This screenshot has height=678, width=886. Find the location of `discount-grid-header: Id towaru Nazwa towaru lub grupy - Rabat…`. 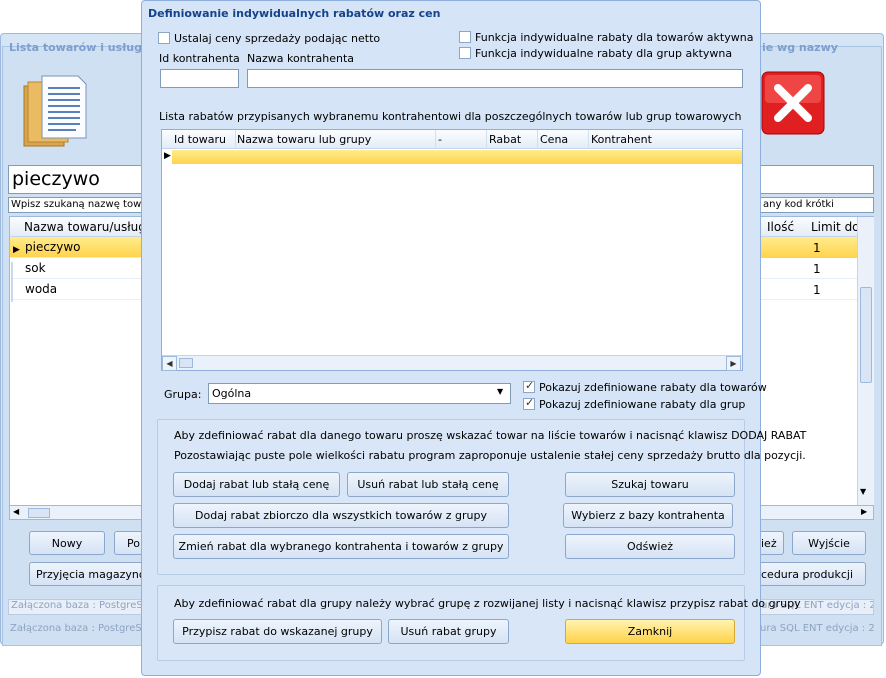

discount-grid-header: Id towaru Nazwa towaru lub grupy - Rabat… is located at coordinates (452, 139).